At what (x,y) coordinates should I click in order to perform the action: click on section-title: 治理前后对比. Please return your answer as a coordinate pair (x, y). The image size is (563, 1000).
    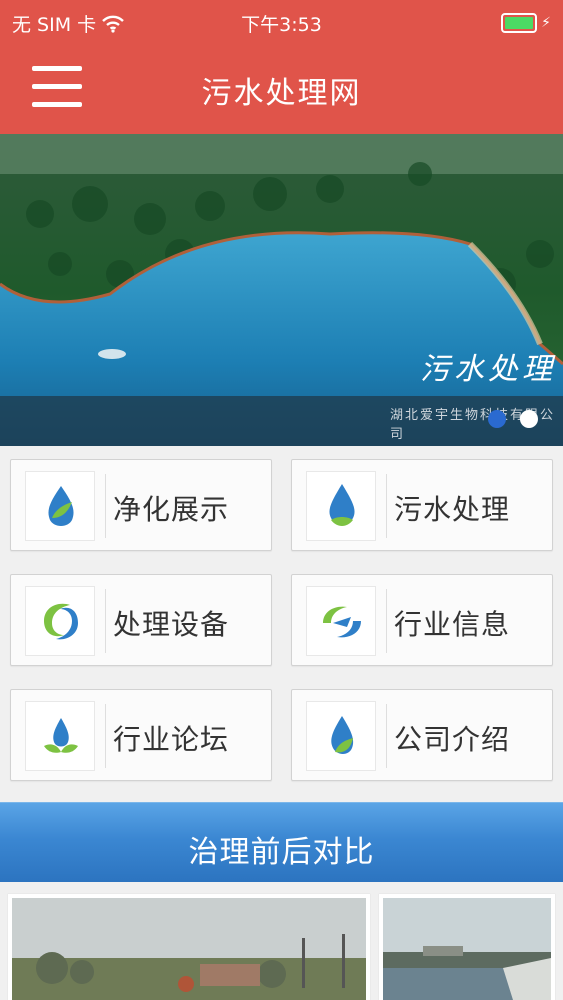
    Looking at the image, I should click on (281, 852).